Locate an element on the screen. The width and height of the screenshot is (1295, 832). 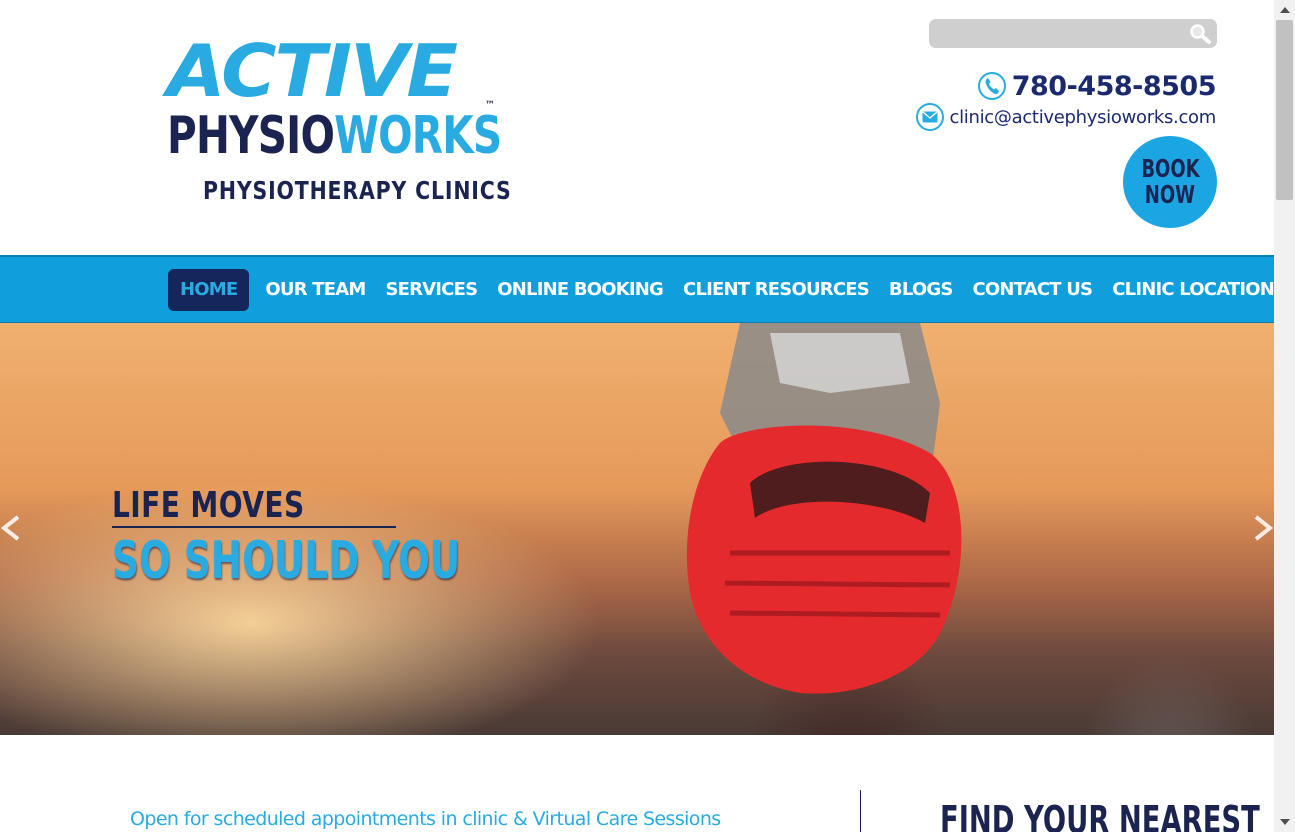
book-now-label-line1: BOOK is located at coordinates (1170, 168).